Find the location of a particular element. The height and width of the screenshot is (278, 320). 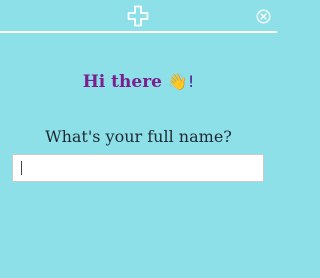

header-divider is located at coordinates (138, 32).